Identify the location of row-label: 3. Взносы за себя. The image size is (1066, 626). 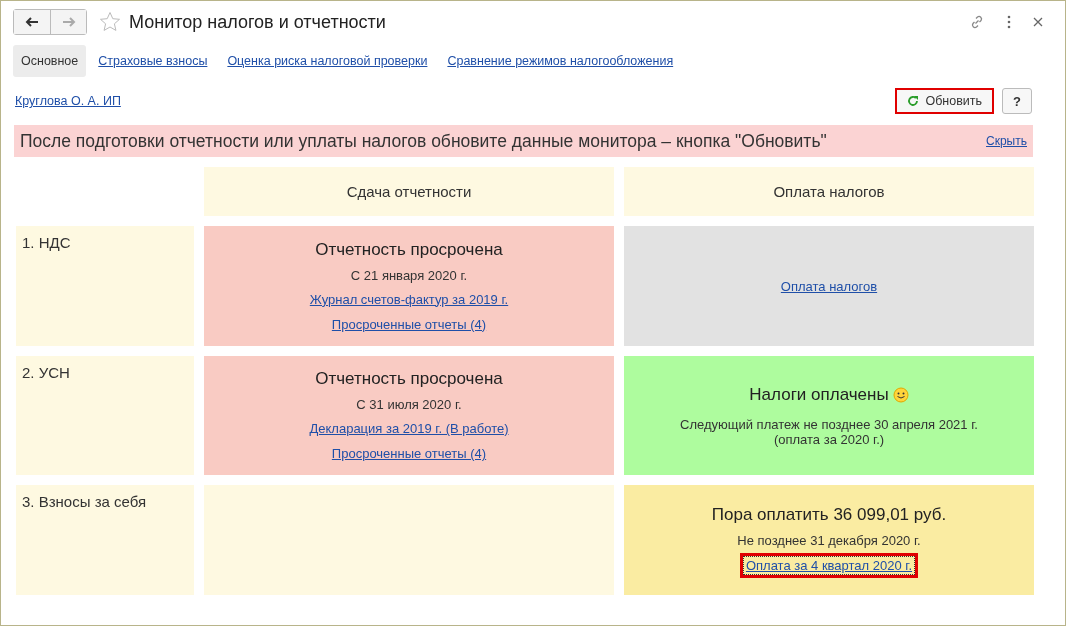
(105, 540).